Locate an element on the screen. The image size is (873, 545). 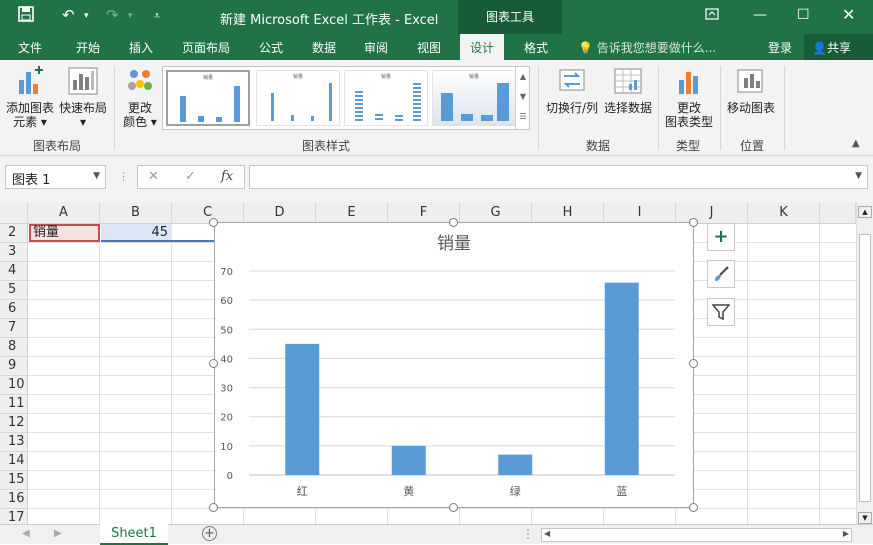
tab-view: 视图 is located at coordinates (429, 47).